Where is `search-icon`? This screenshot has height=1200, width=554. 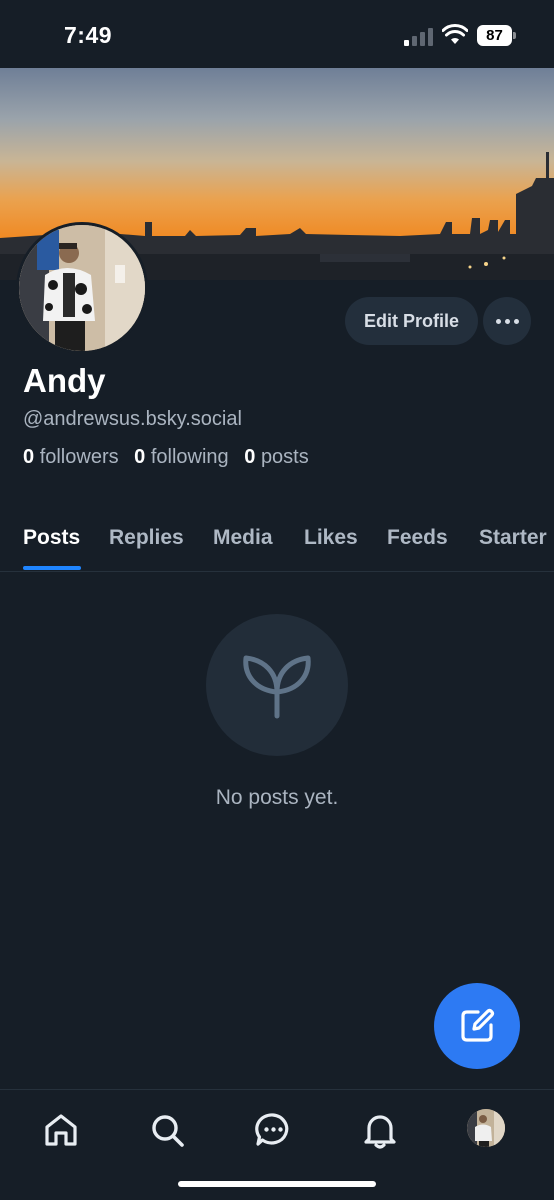 search-icon is located at coordinates (167, 1130).